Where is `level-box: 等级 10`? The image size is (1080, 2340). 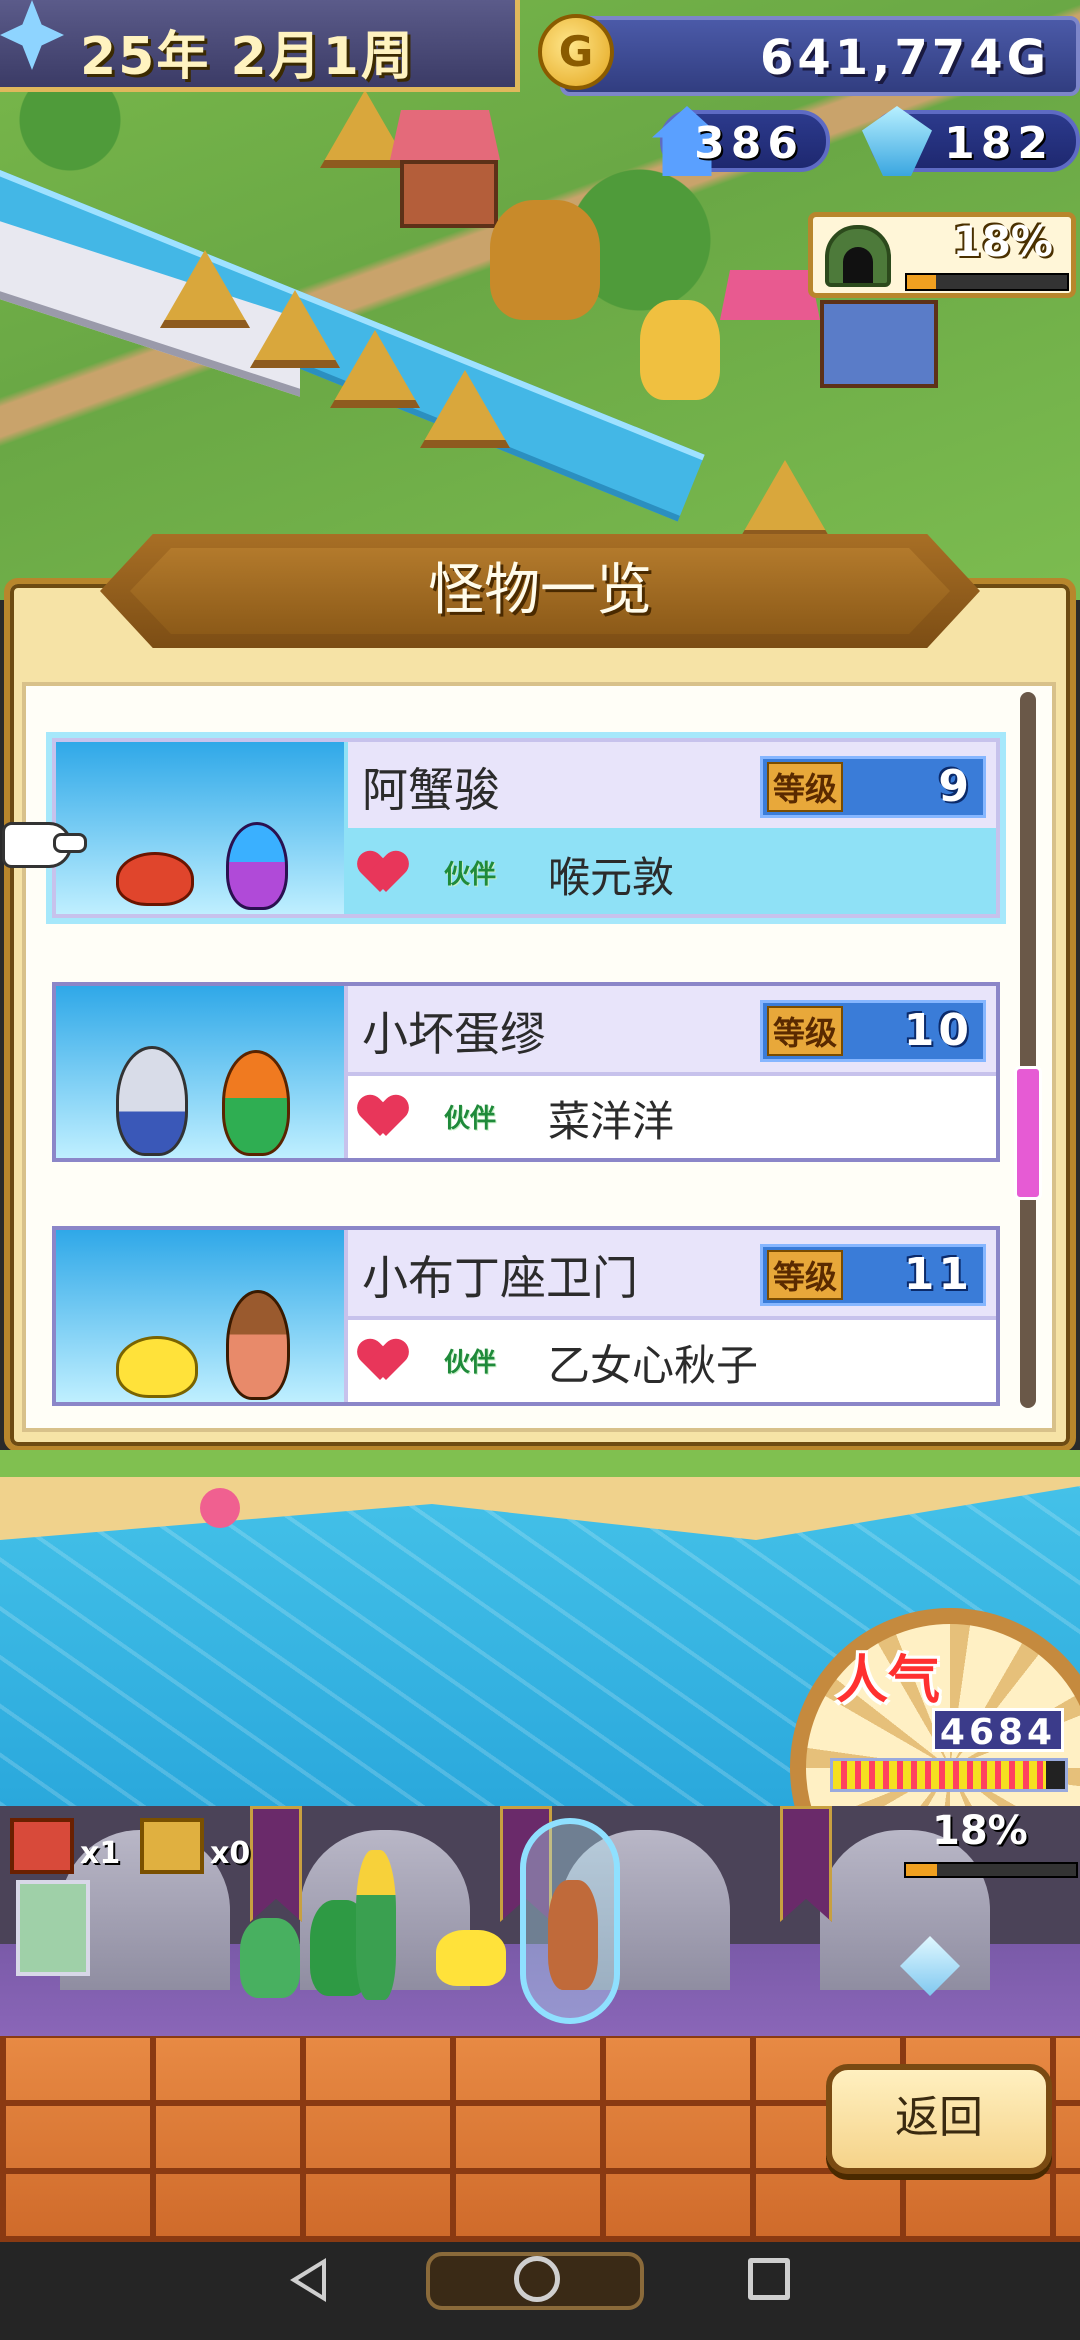
level-box: 等级 10 is located at coordinates (873, 1031).